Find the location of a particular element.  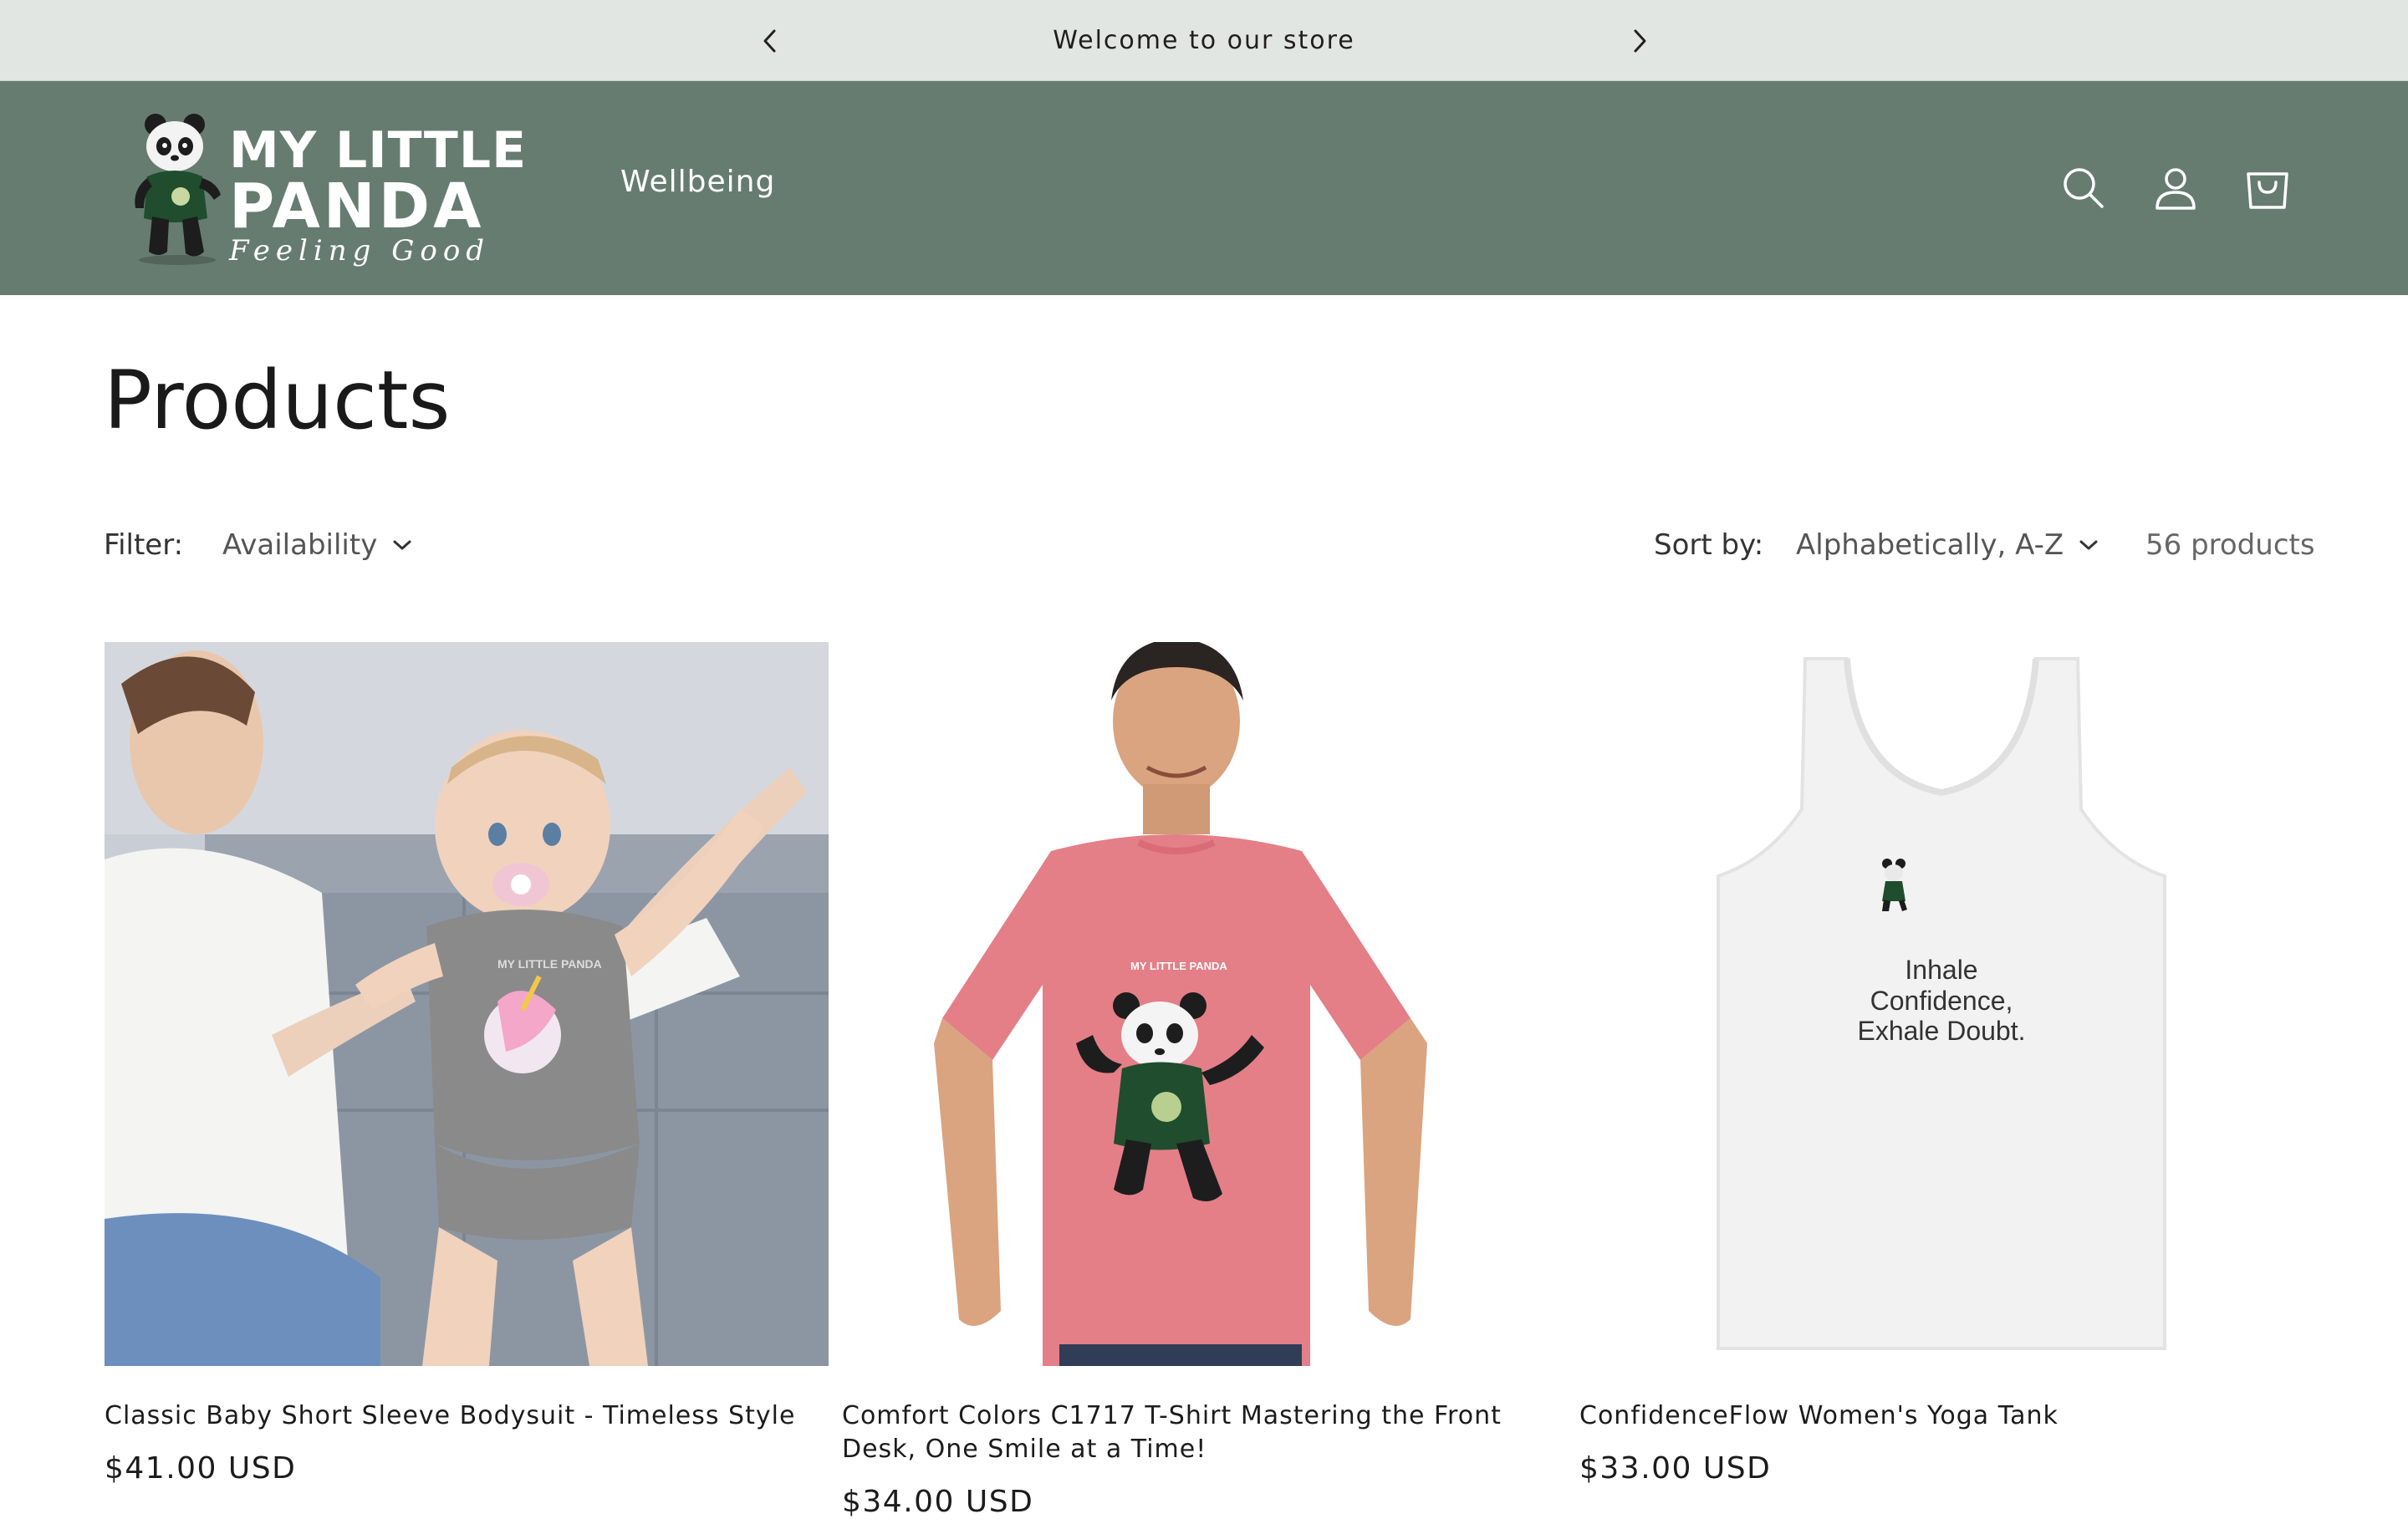

bodysuit-print-text: MY LITTLE PANDA is located at coordinates (550, 964).